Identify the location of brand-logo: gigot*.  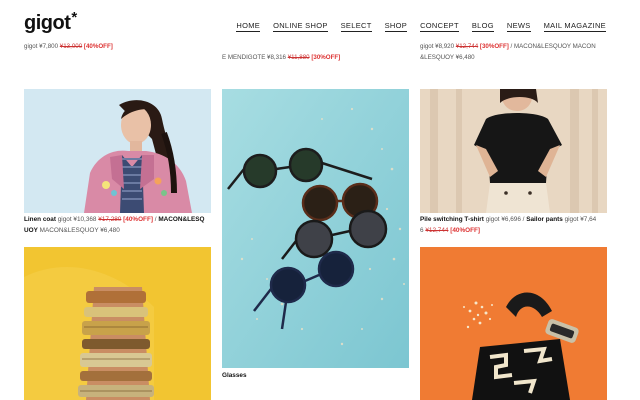
(50, 22).